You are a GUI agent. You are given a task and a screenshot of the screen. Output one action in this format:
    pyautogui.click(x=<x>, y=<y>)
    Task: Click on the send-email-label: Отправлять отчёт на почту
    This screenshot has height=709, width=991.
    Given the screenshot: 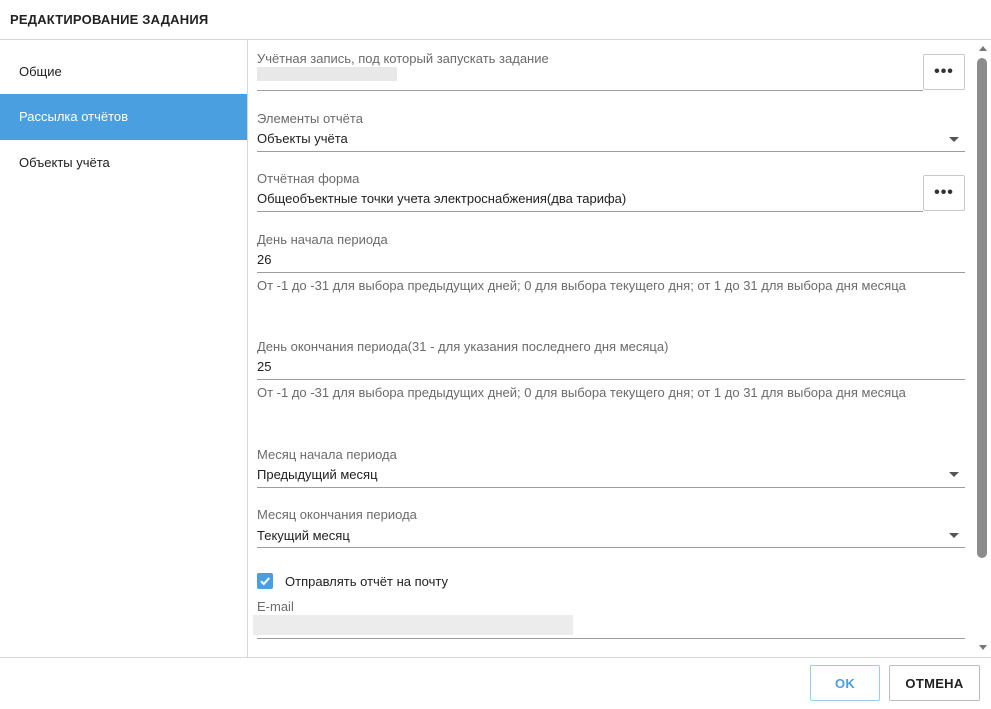 What is the action you would take?
    pyautogui.click(x=366, y=581)
    